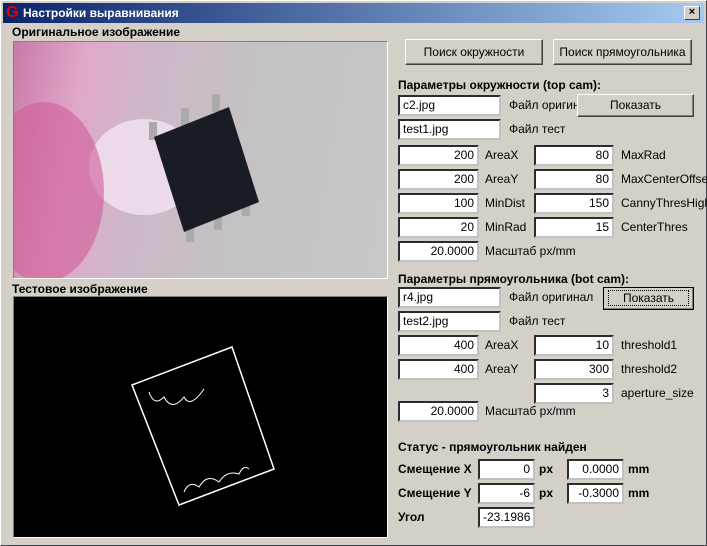 The width and height of the screenshot is (707, 546). Describe the element at coordinates (574, 179) in the screenshot. I see `circle-maxcenteroffset-input: 80` at that location.